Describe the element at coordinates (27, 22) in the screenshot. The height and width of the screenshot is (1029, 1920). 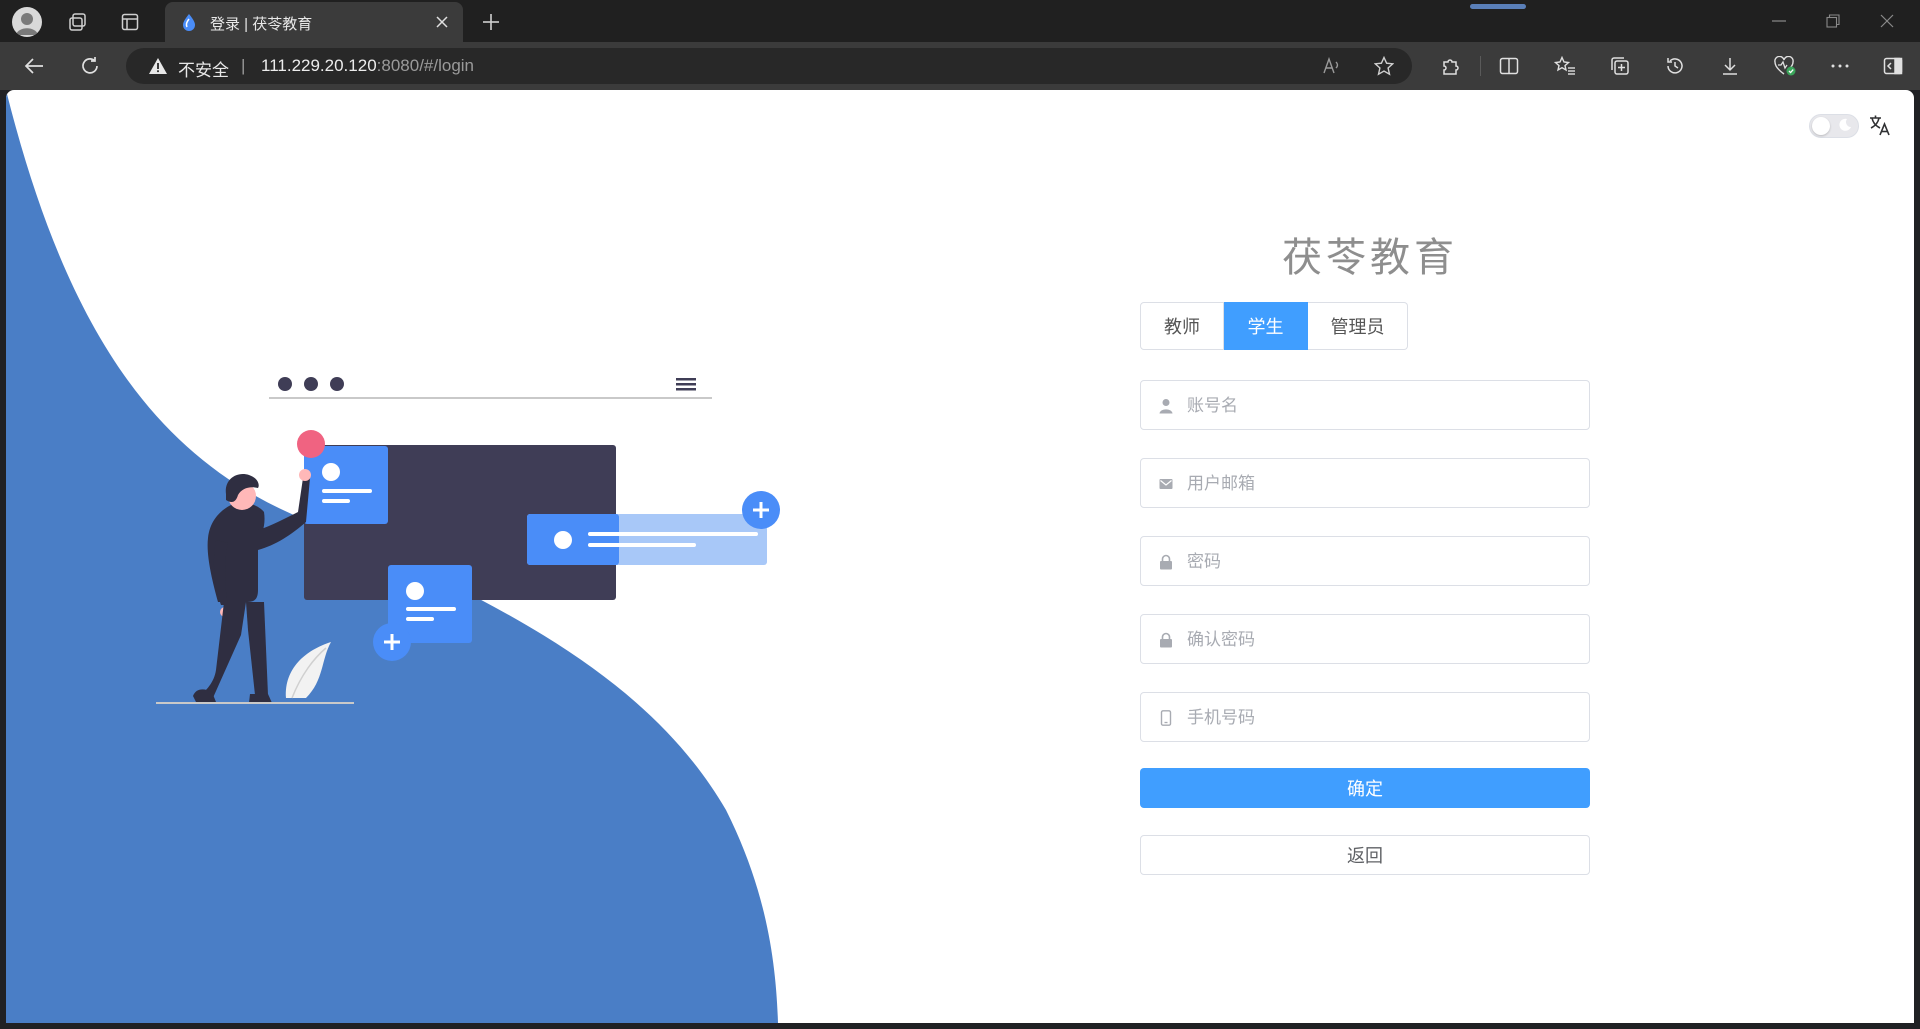
I see `profile-icon` at that location.